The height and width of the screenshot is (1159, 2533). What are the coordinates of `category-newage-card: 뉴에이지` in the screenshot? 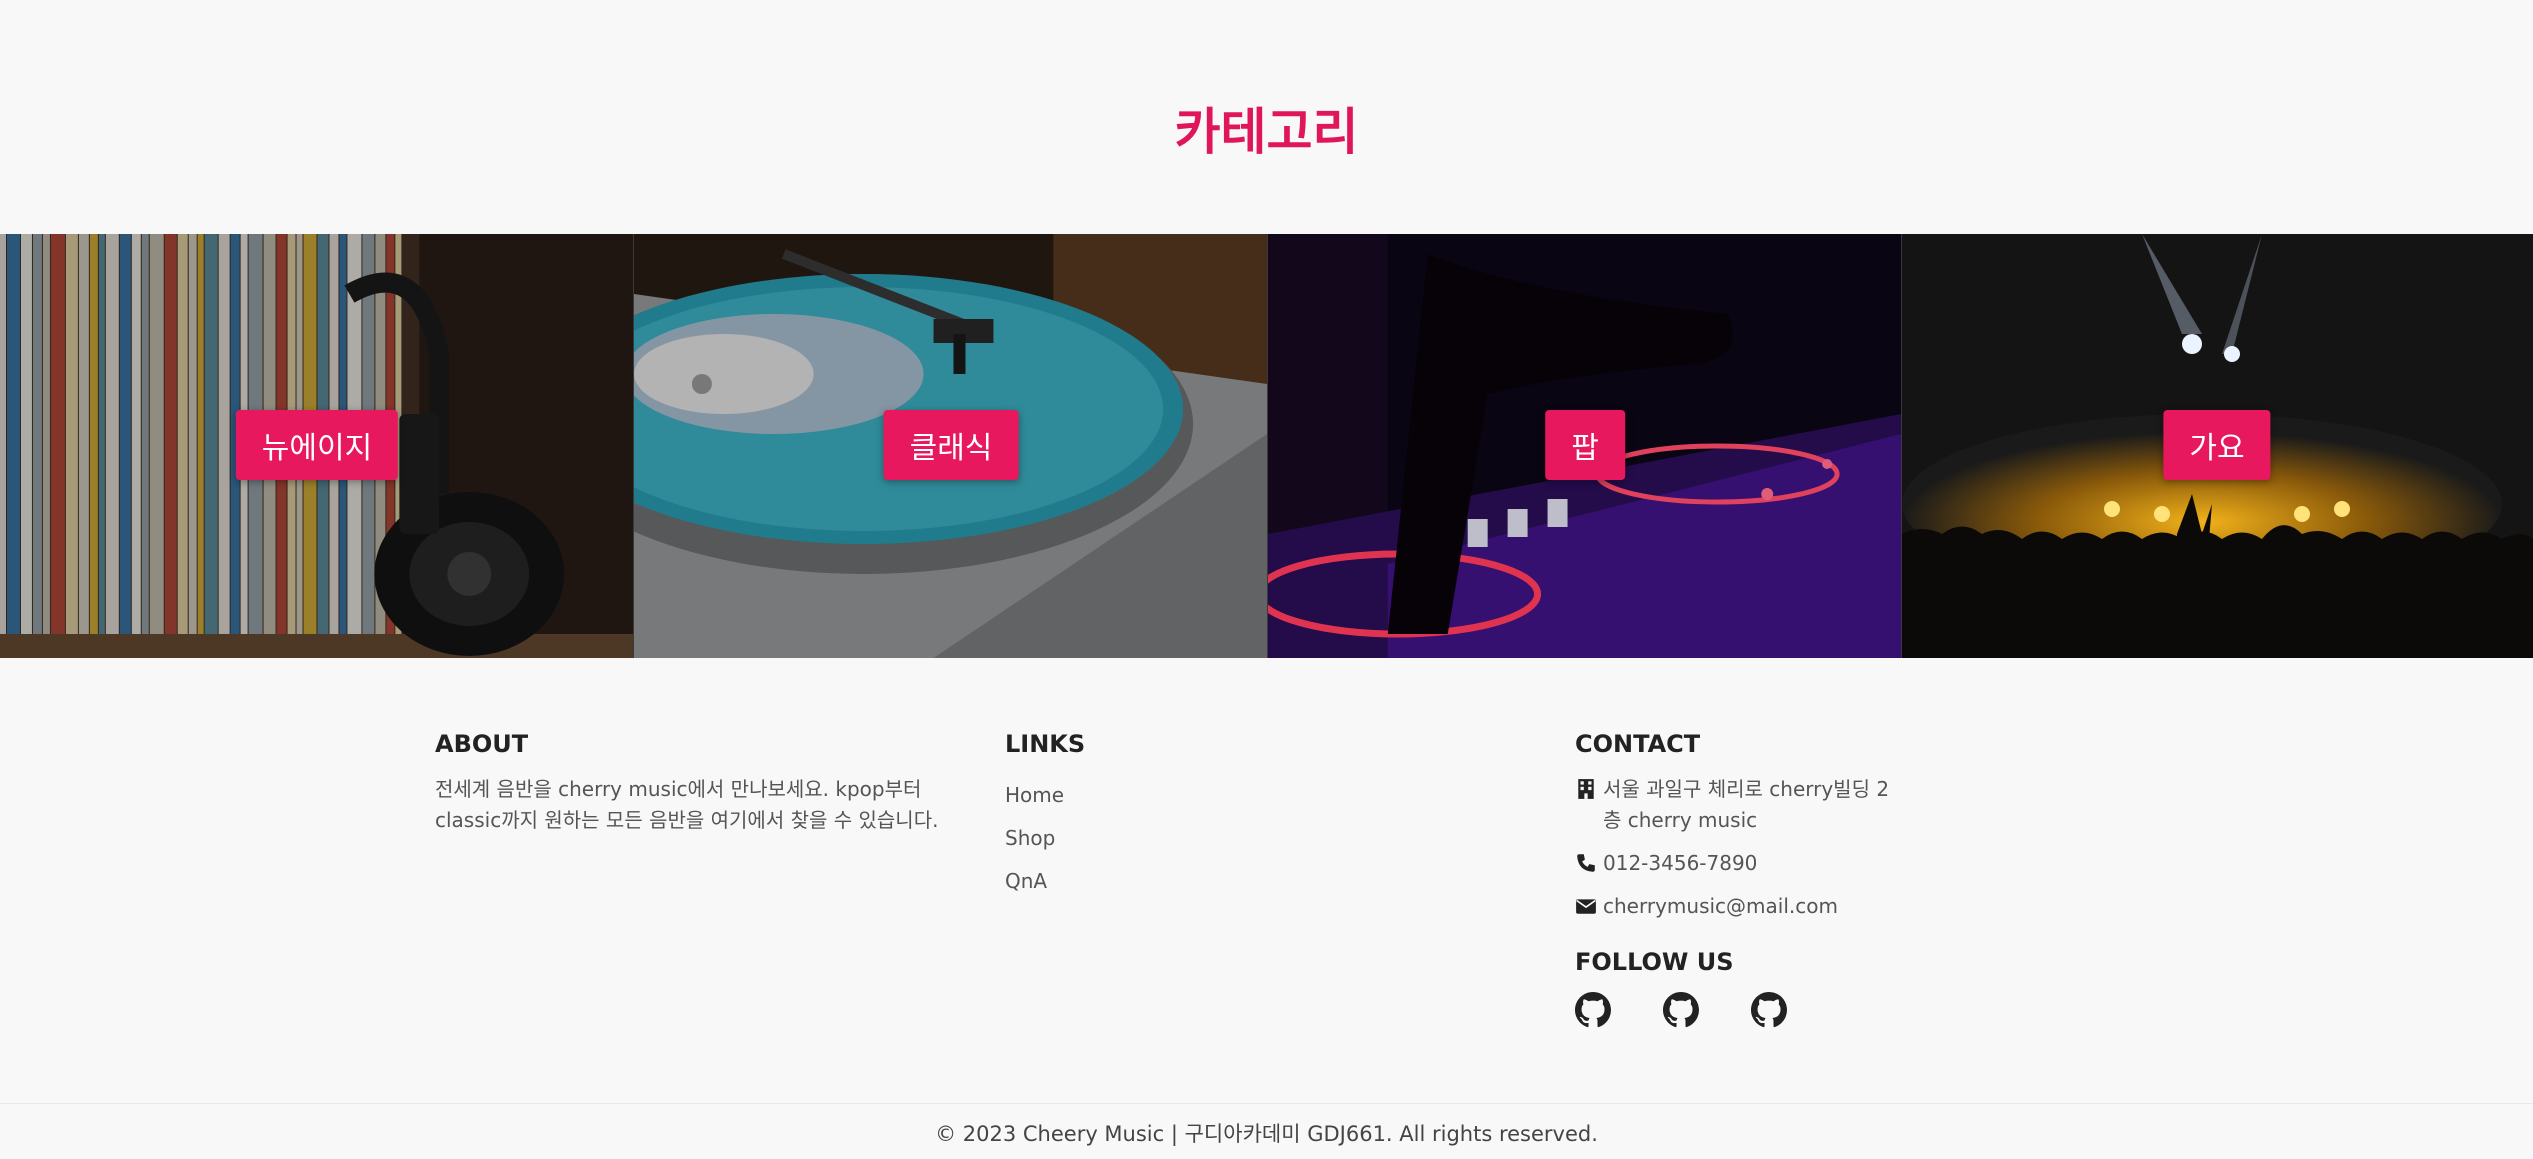 It's located at (317, 446).